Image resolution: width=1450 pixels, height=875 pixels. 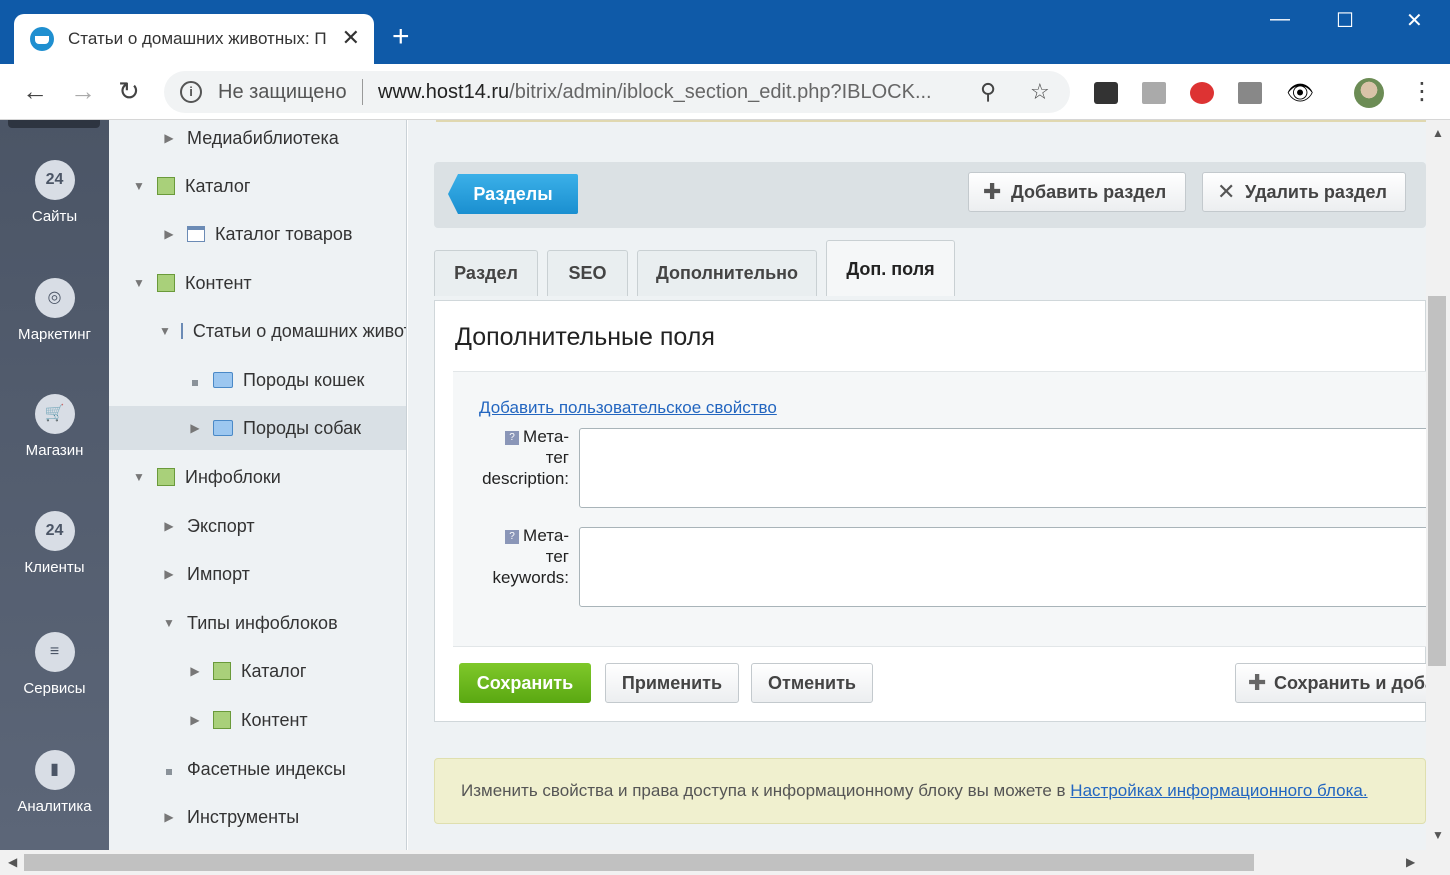 I want to click on save-and-add-button: ✚ Сохранить и добавить, so click(x=1330, y=683).